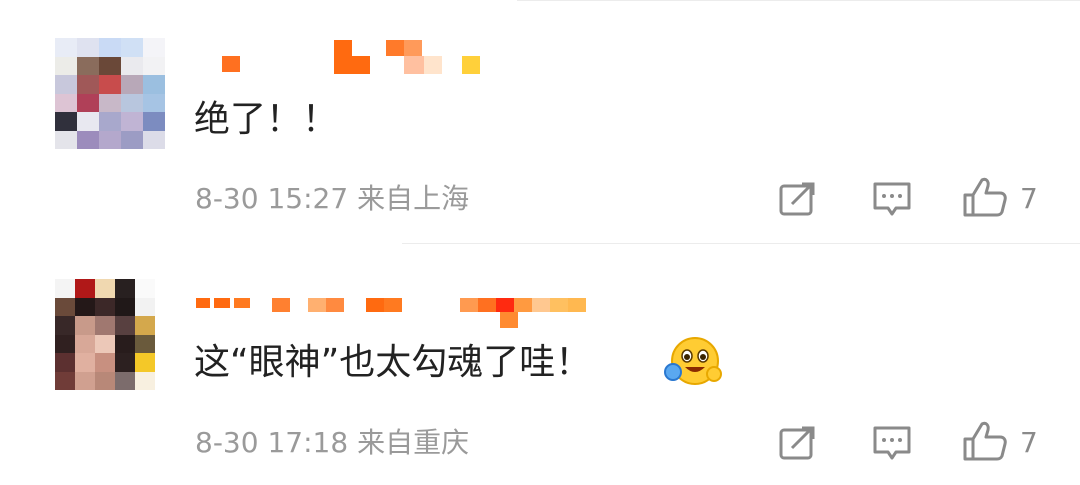 The height and width of the screenshot is (485, 1080). What do you see at coordinates (413, 442) in the screenshot?
I see `comment-location: 来自重庆` at bounding box center [413, 442].